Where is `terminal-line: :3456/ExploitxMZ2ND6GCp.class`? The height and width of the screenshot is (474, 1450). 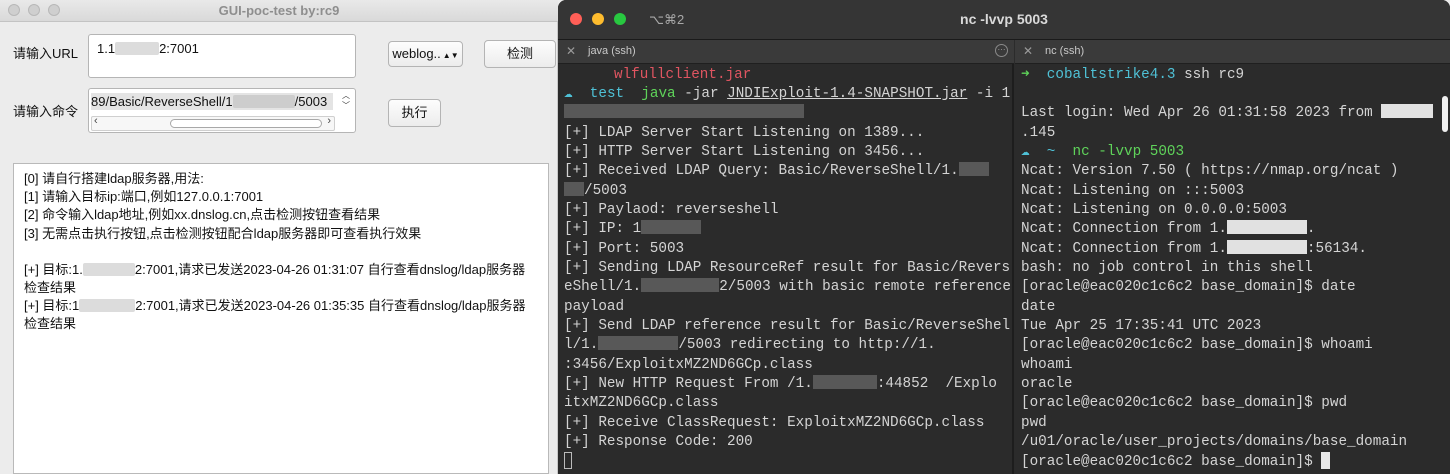
terminal-line: :3456/ExploitxMZ2ND6GCp.class is located at coordinates (688, 365).